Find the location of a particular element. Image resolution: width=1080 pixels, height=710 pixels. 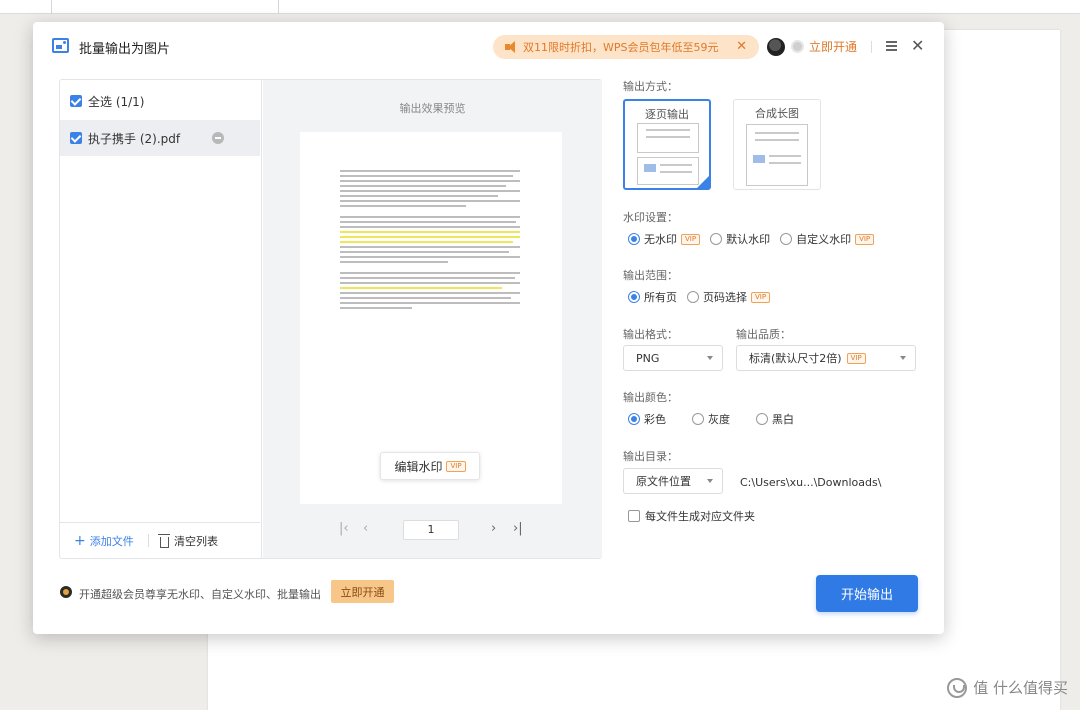

file-checkbox is located at coordinates (76, 138).